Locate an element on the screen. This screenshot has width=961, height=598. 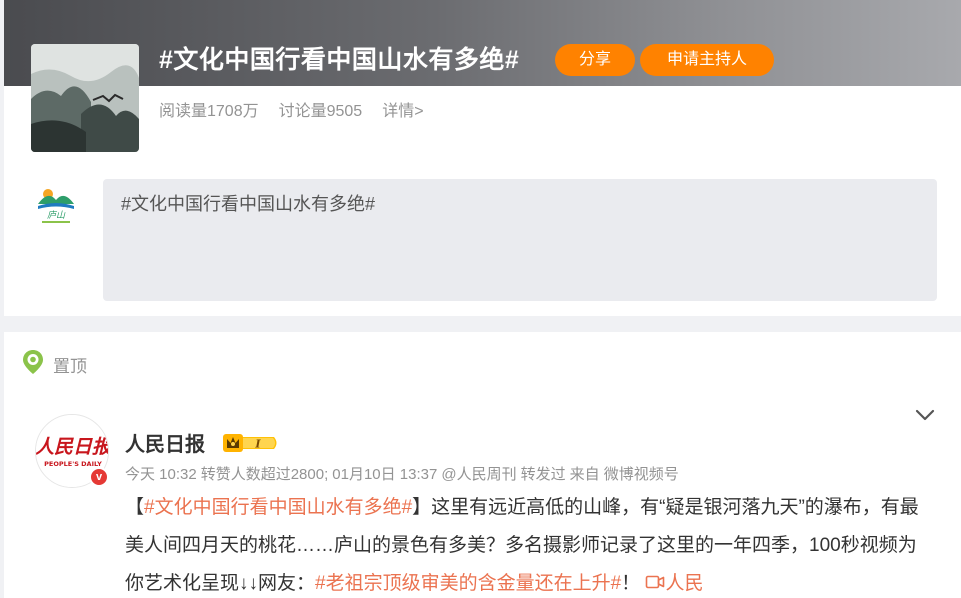
share-button: 分享 is located at coordinates (595, 60).